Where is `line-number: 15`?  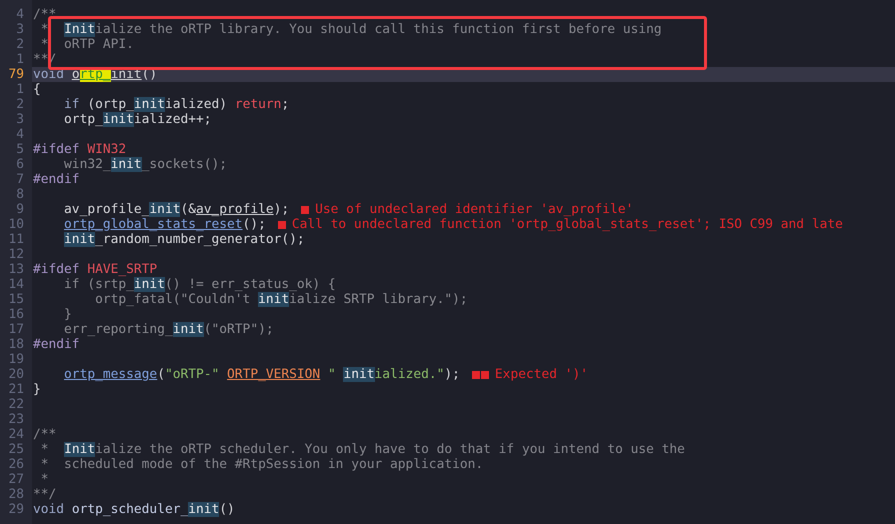 line-number: 15 is located at coordinates (16, 299).